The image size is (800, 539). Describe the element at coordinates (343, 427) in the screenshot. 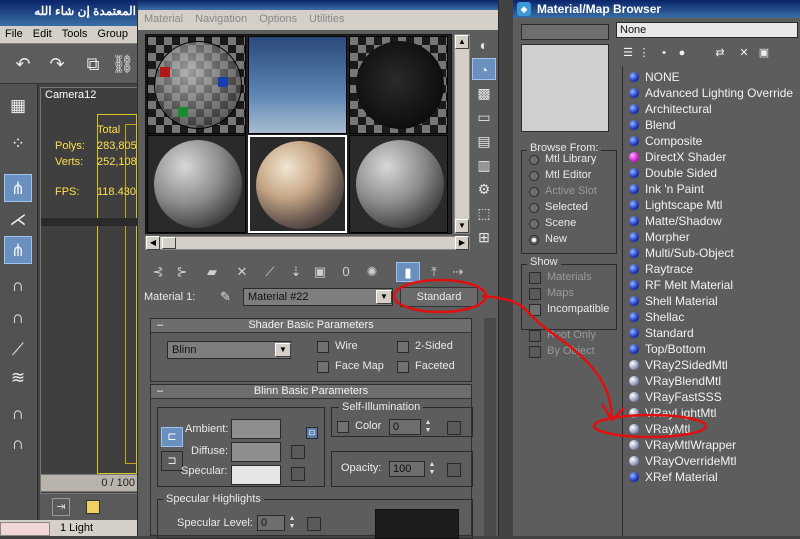

I see `self-illum-color-checkbox` at that location.